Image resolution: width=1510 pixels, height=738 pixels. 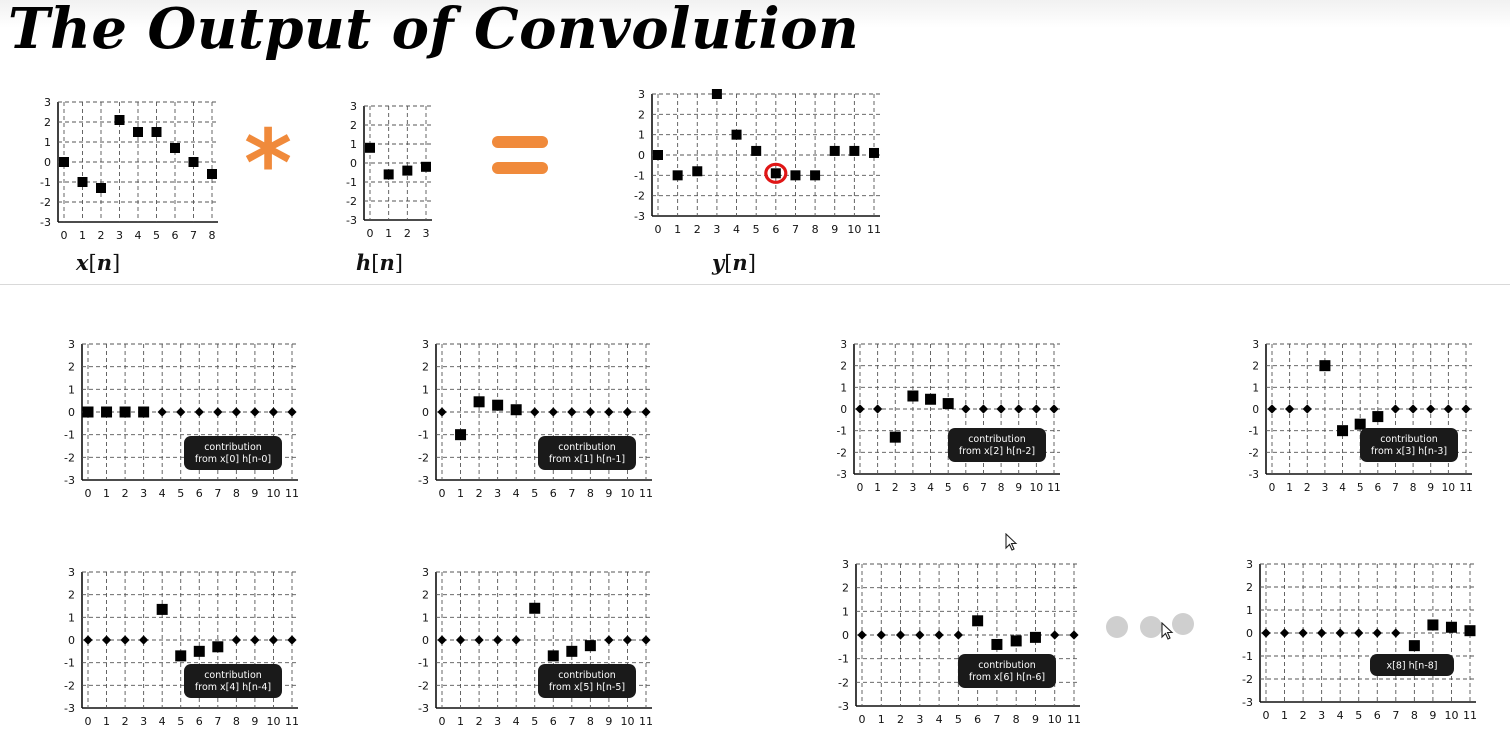 I want to click on y-tick-label: -3, so click(x=1254, y=475).